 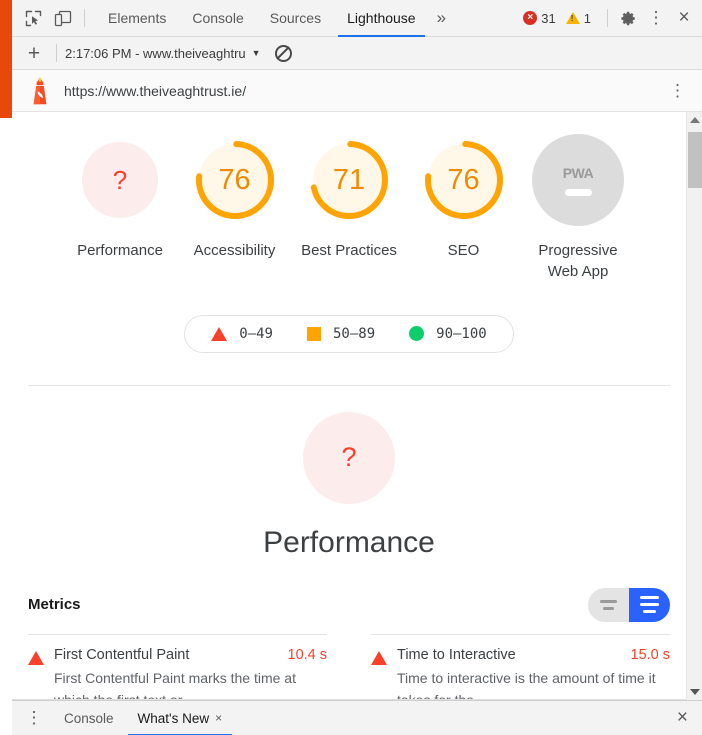 What do you see at coordinates (628, 18) in the screenshot?
I see `gear-icon` at bounding box center [628, 18].